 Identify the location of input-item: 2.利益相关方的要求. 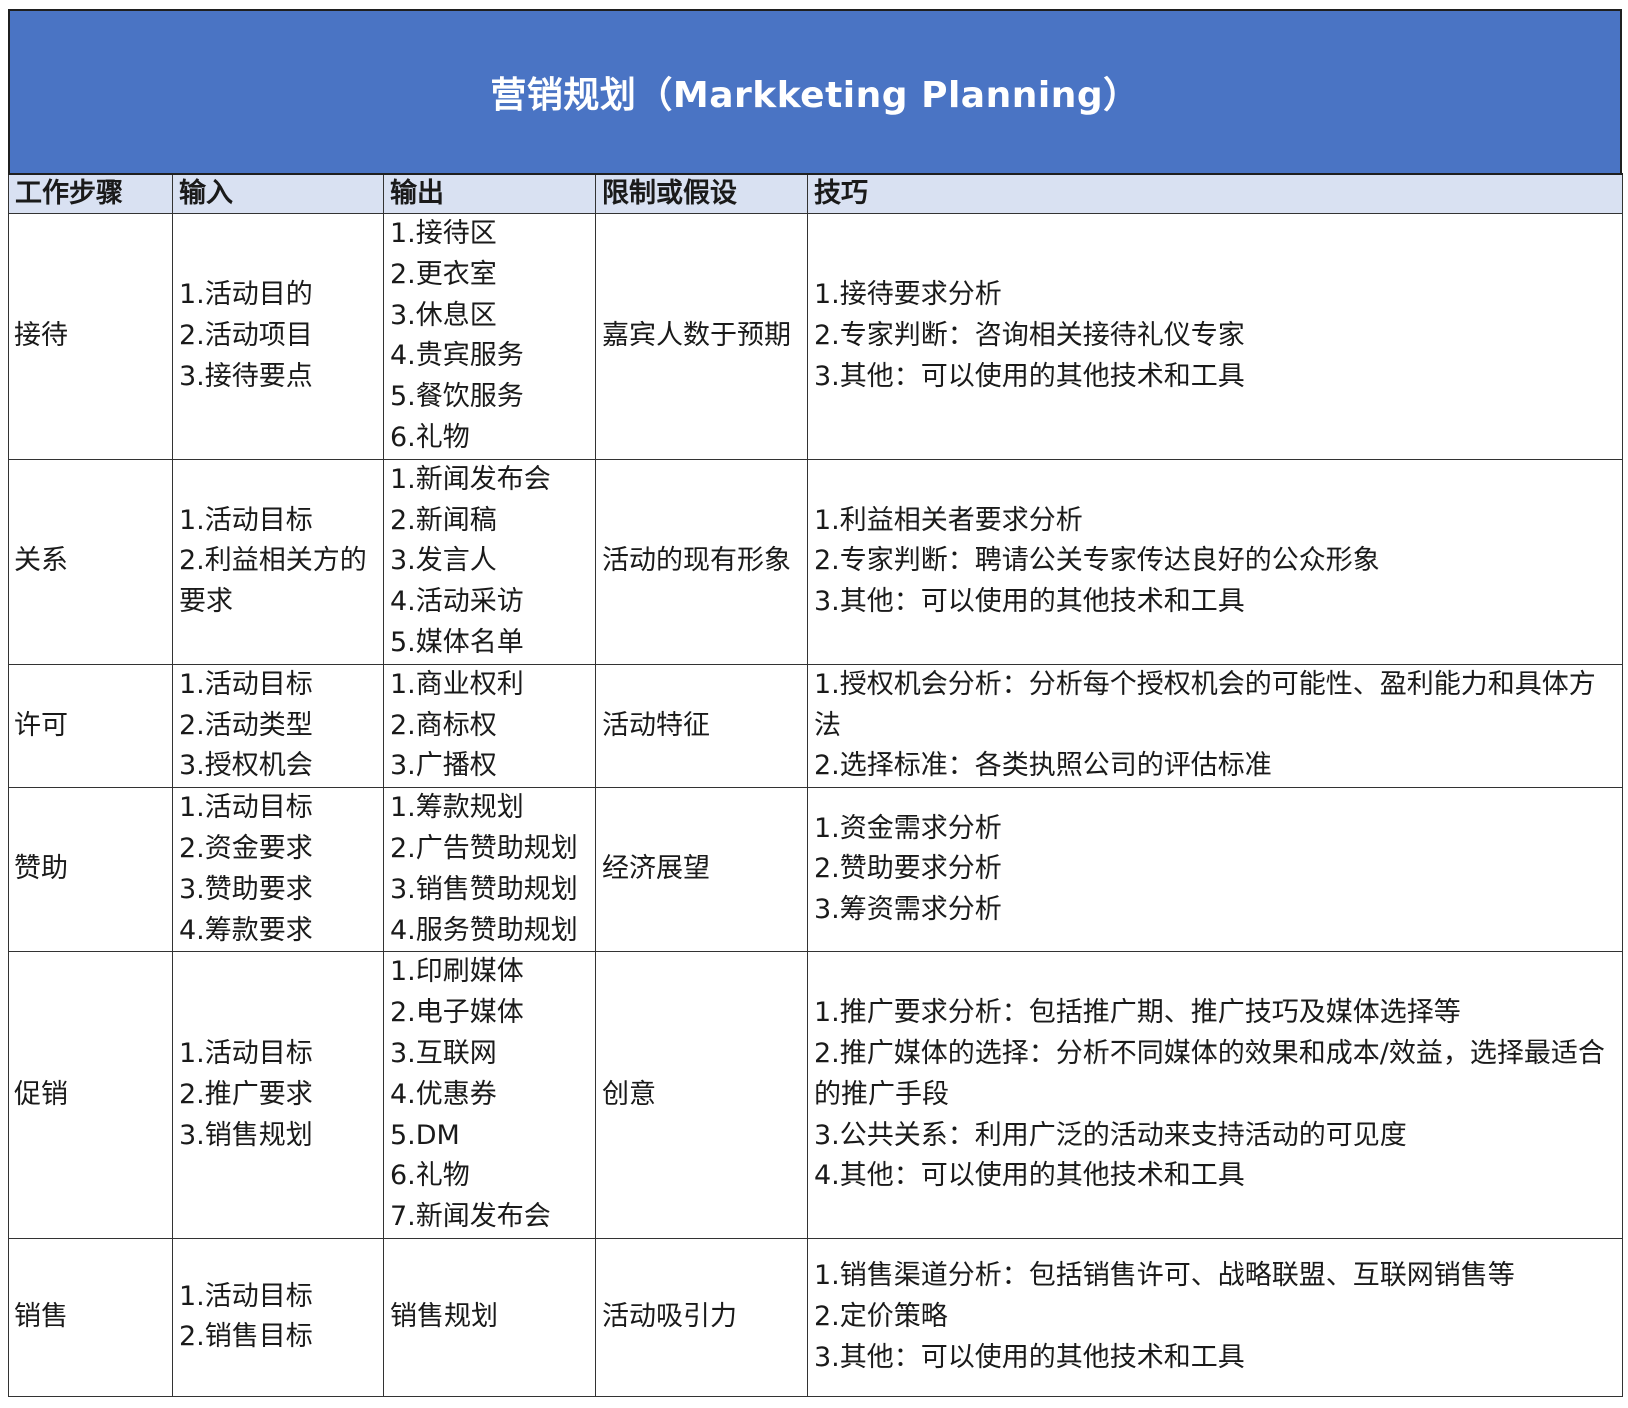
(273, 581).